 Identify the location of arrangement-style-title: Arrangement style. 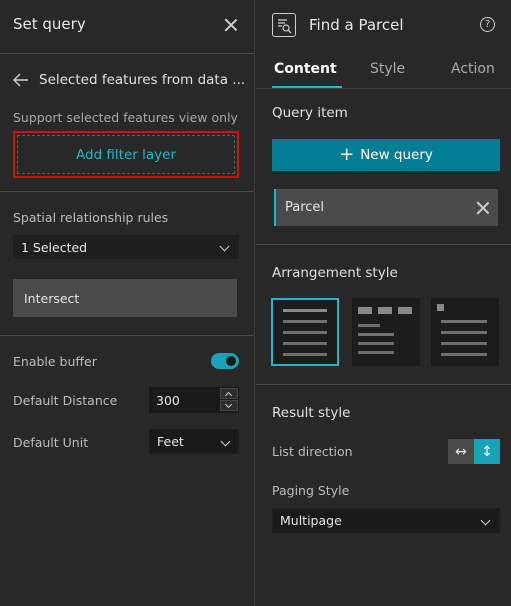
(335, 273).